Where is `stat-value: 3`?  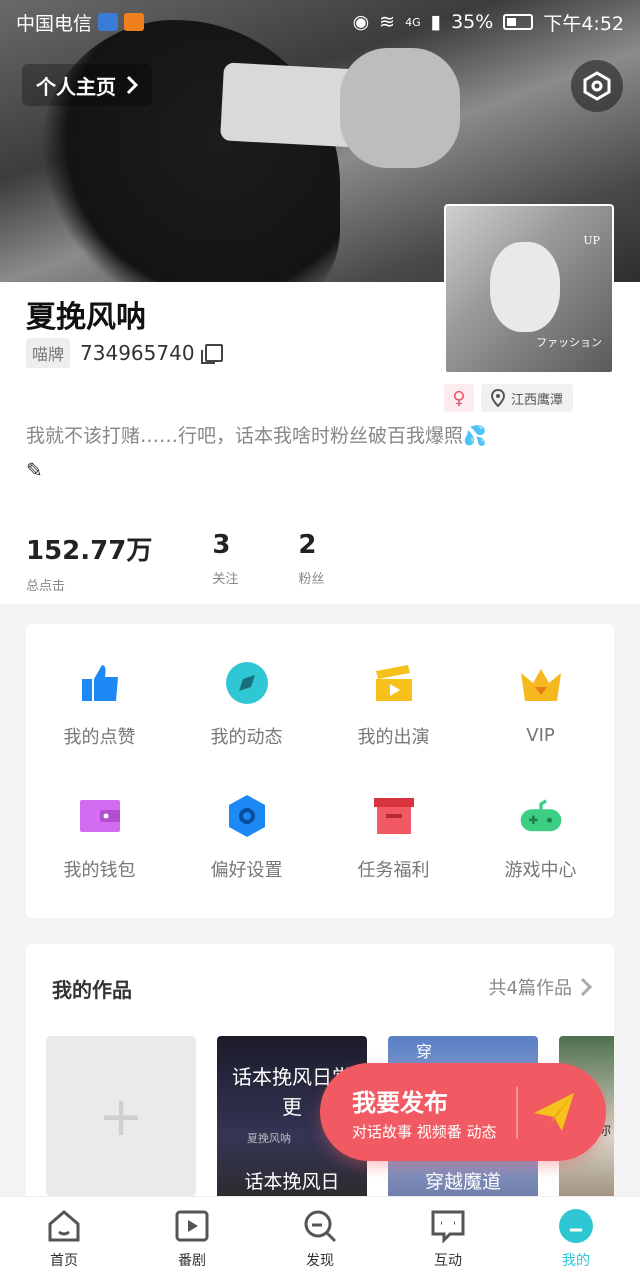
stat-value: 3 is located at coordinates (221, 545).